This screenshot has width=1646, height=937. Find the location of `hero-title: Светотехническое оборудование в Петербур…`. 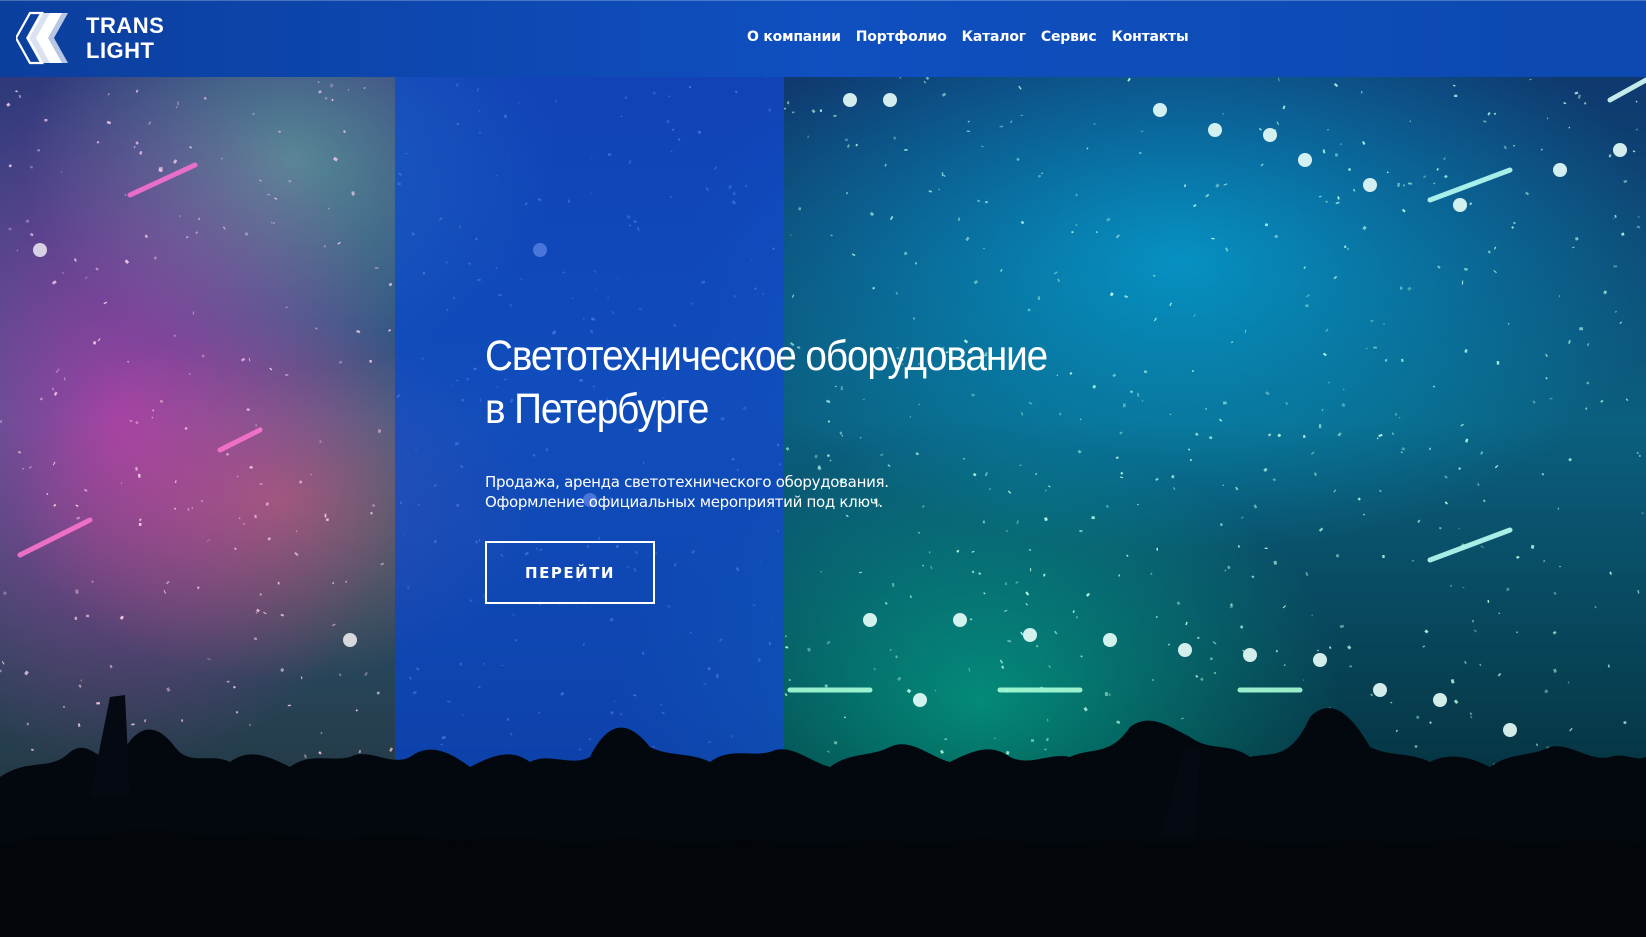

hero-title: Светотехническое оборудование в Петербур… is located at coordinates (766, 383).